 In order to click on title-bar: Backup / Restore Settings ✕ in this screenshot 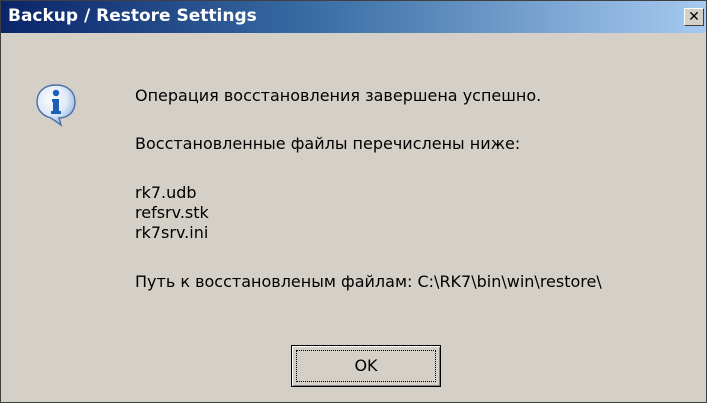, I will do `click(353, 17)`.